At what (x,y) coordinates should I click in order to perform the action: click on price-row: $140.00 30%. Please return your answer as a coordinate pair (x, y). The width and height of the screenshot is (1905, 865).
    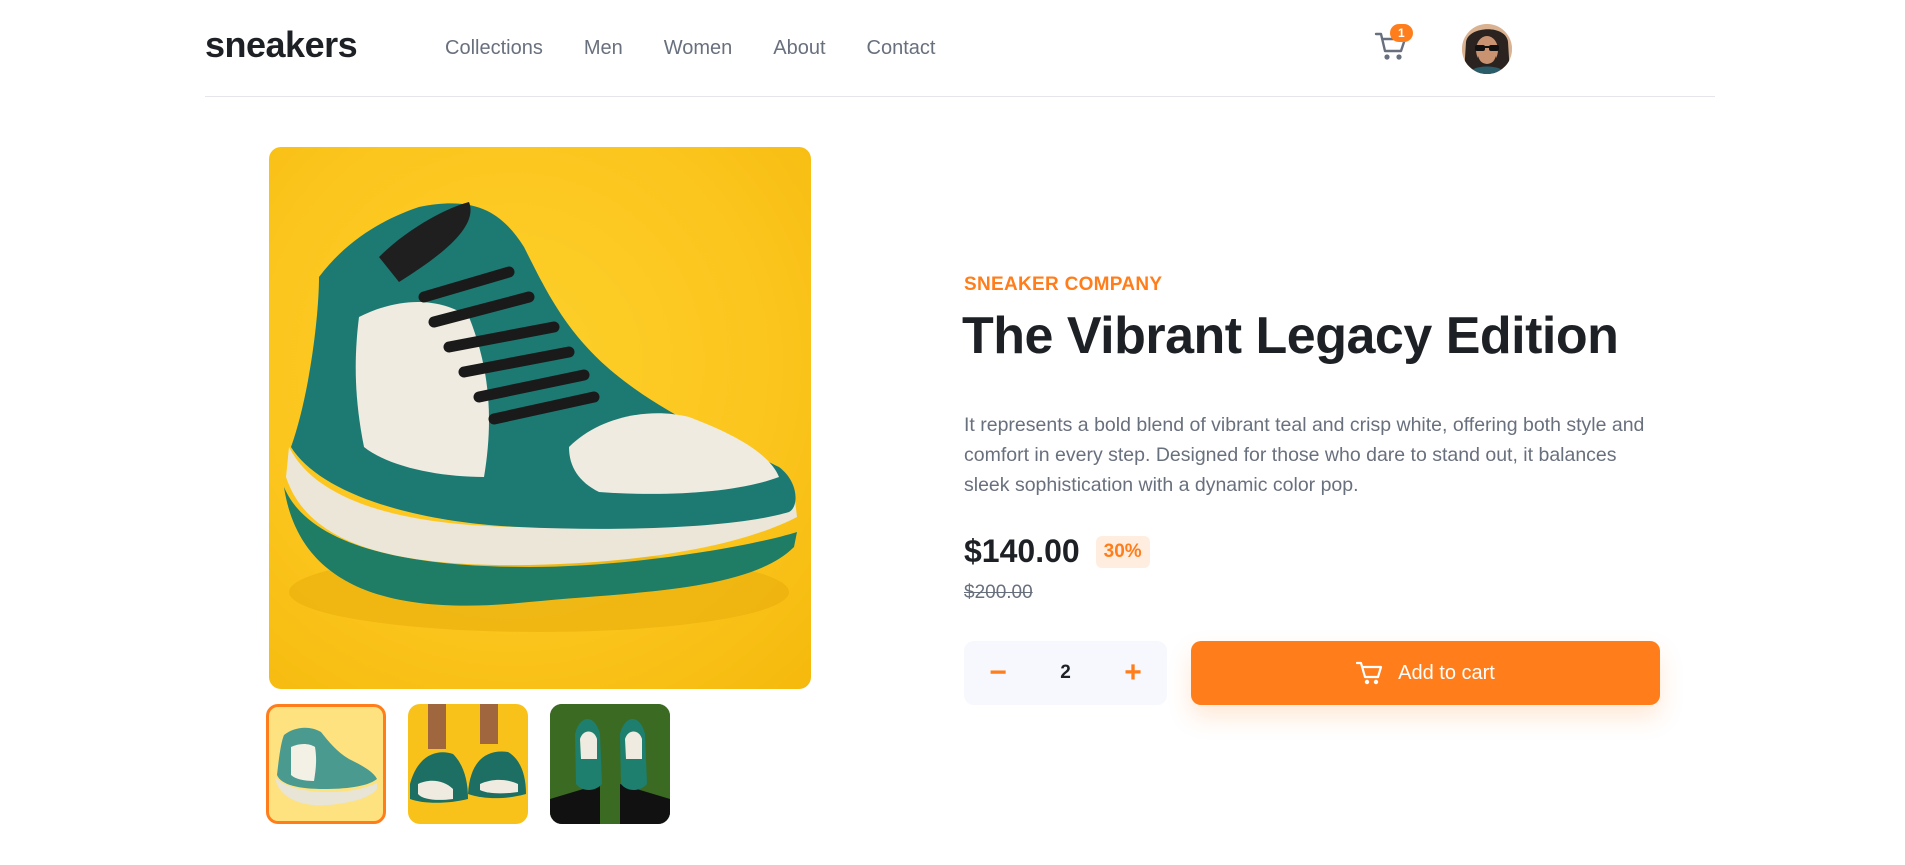
    Looking at the image, I should click on (1057, 551).